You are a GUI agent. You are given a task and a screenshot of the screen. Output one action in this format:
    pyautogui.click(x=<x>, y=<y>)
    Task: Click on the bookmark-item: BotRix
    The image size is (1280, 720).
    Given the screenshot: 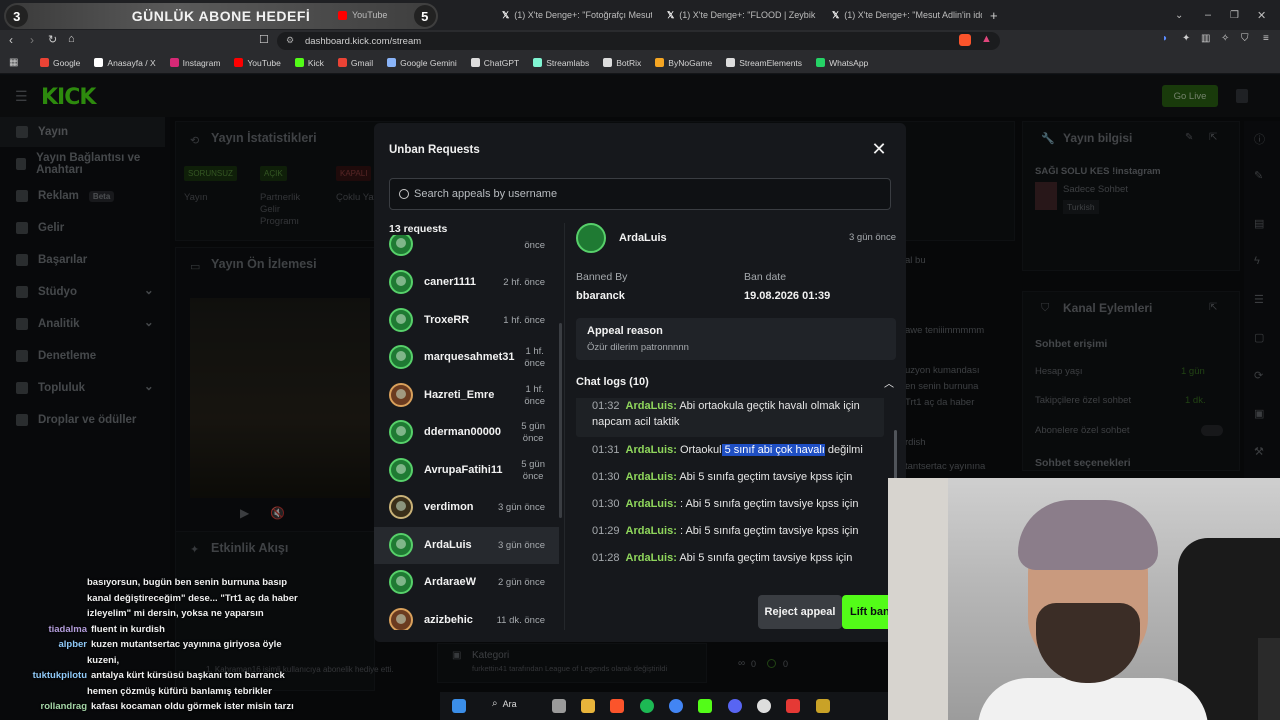 What is the action you would take?
    pyautogui.click(x=622, y=63)
    